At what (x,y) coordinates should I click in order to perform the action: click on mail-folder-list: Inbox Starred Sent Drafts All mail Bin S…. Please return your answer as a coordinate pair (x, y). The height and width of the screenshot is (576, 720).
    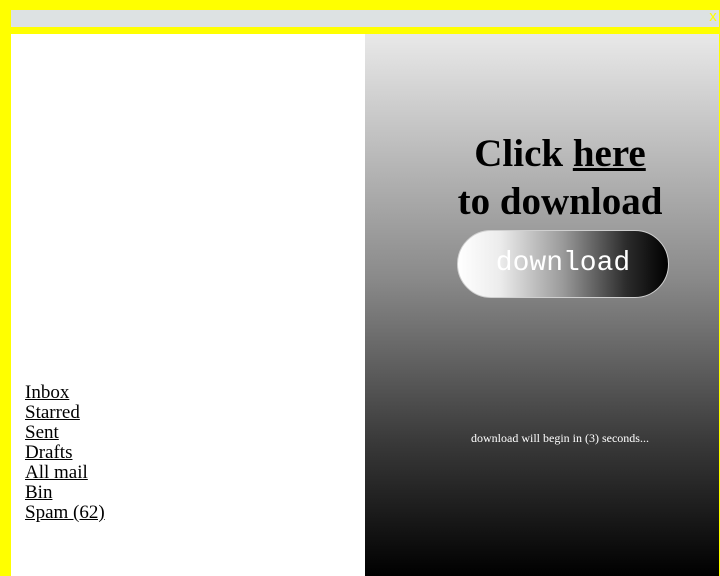
    Looking at the image, I should click on (65, 453).